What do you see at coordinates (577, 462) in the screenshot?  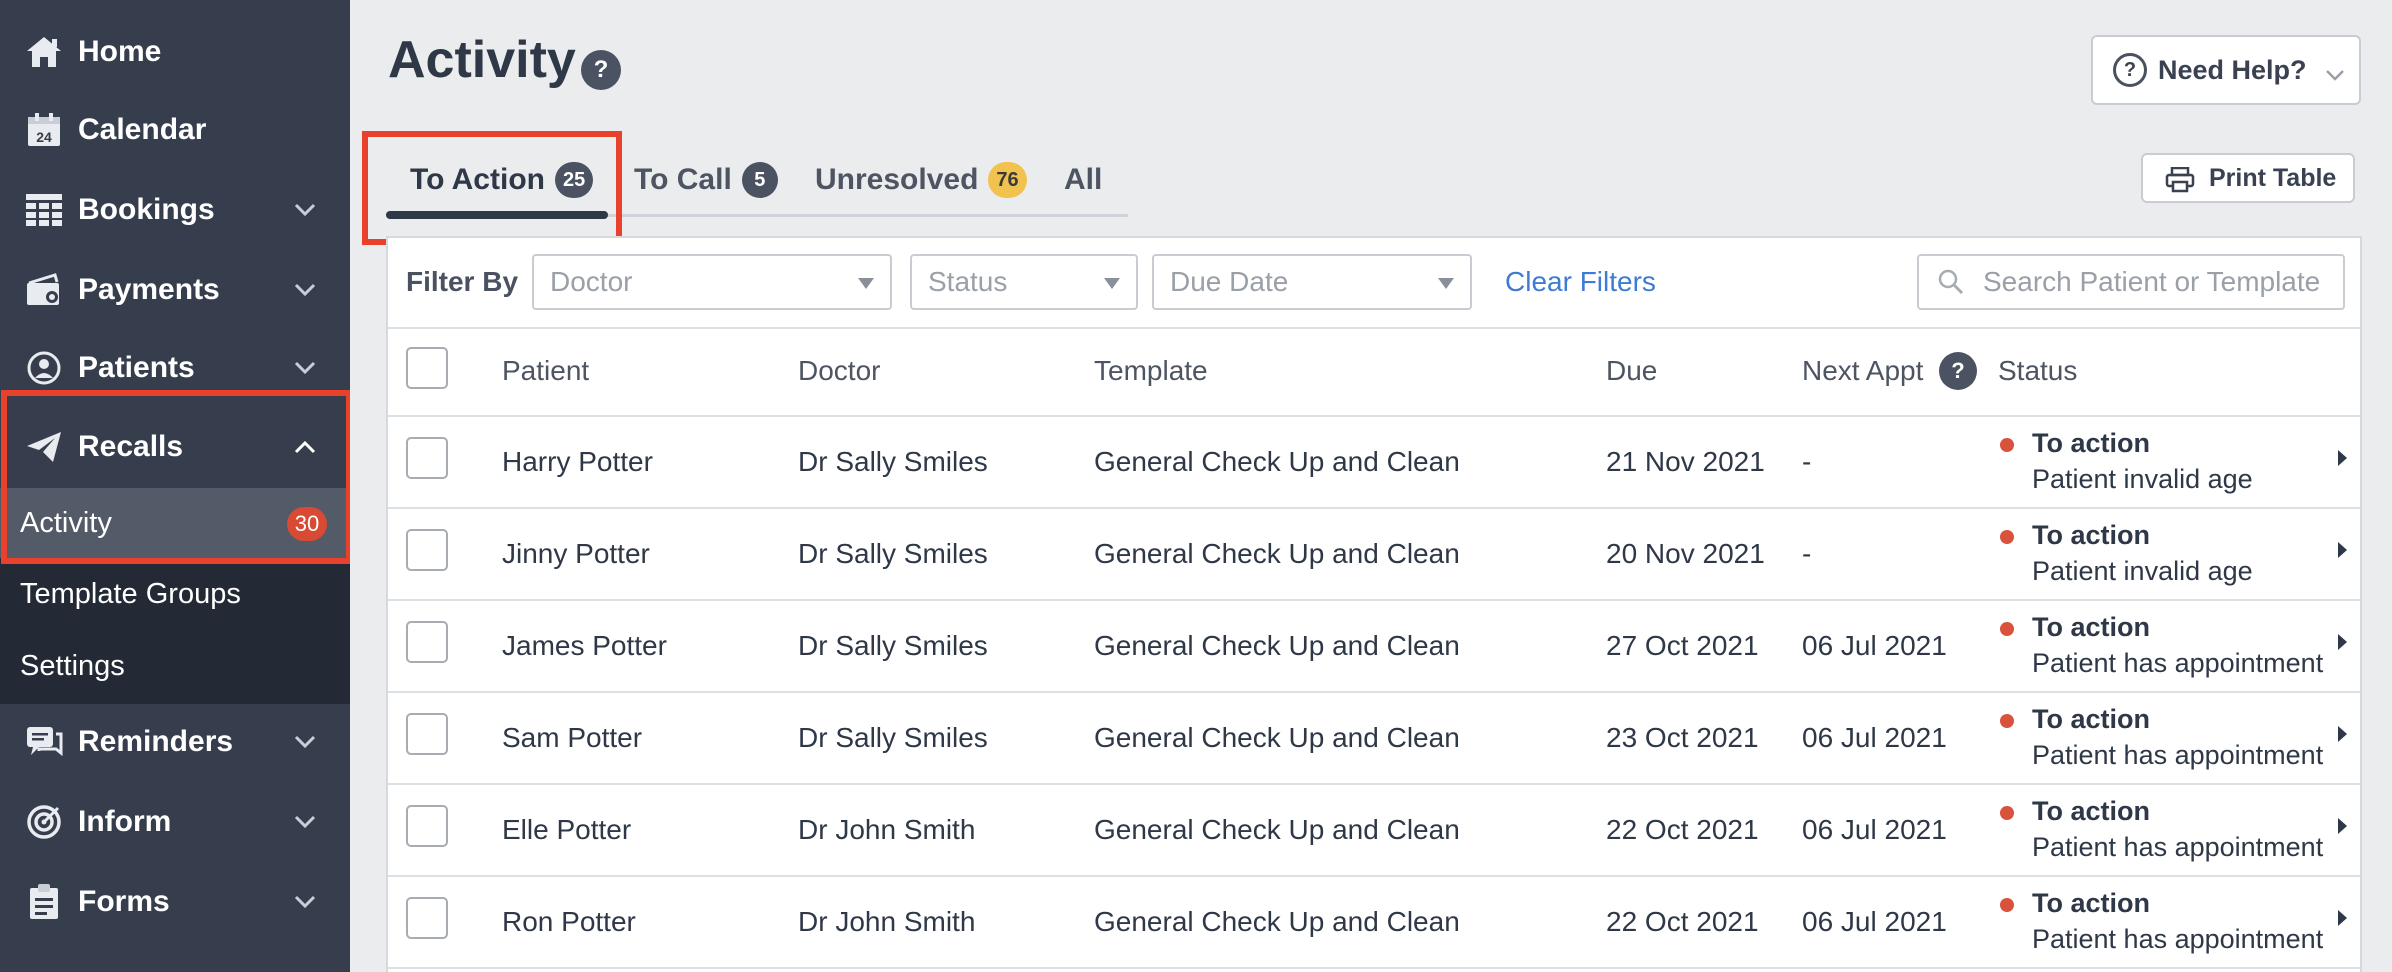 I see `patient-name: Harry Potter` at bounding box center [577, 462].